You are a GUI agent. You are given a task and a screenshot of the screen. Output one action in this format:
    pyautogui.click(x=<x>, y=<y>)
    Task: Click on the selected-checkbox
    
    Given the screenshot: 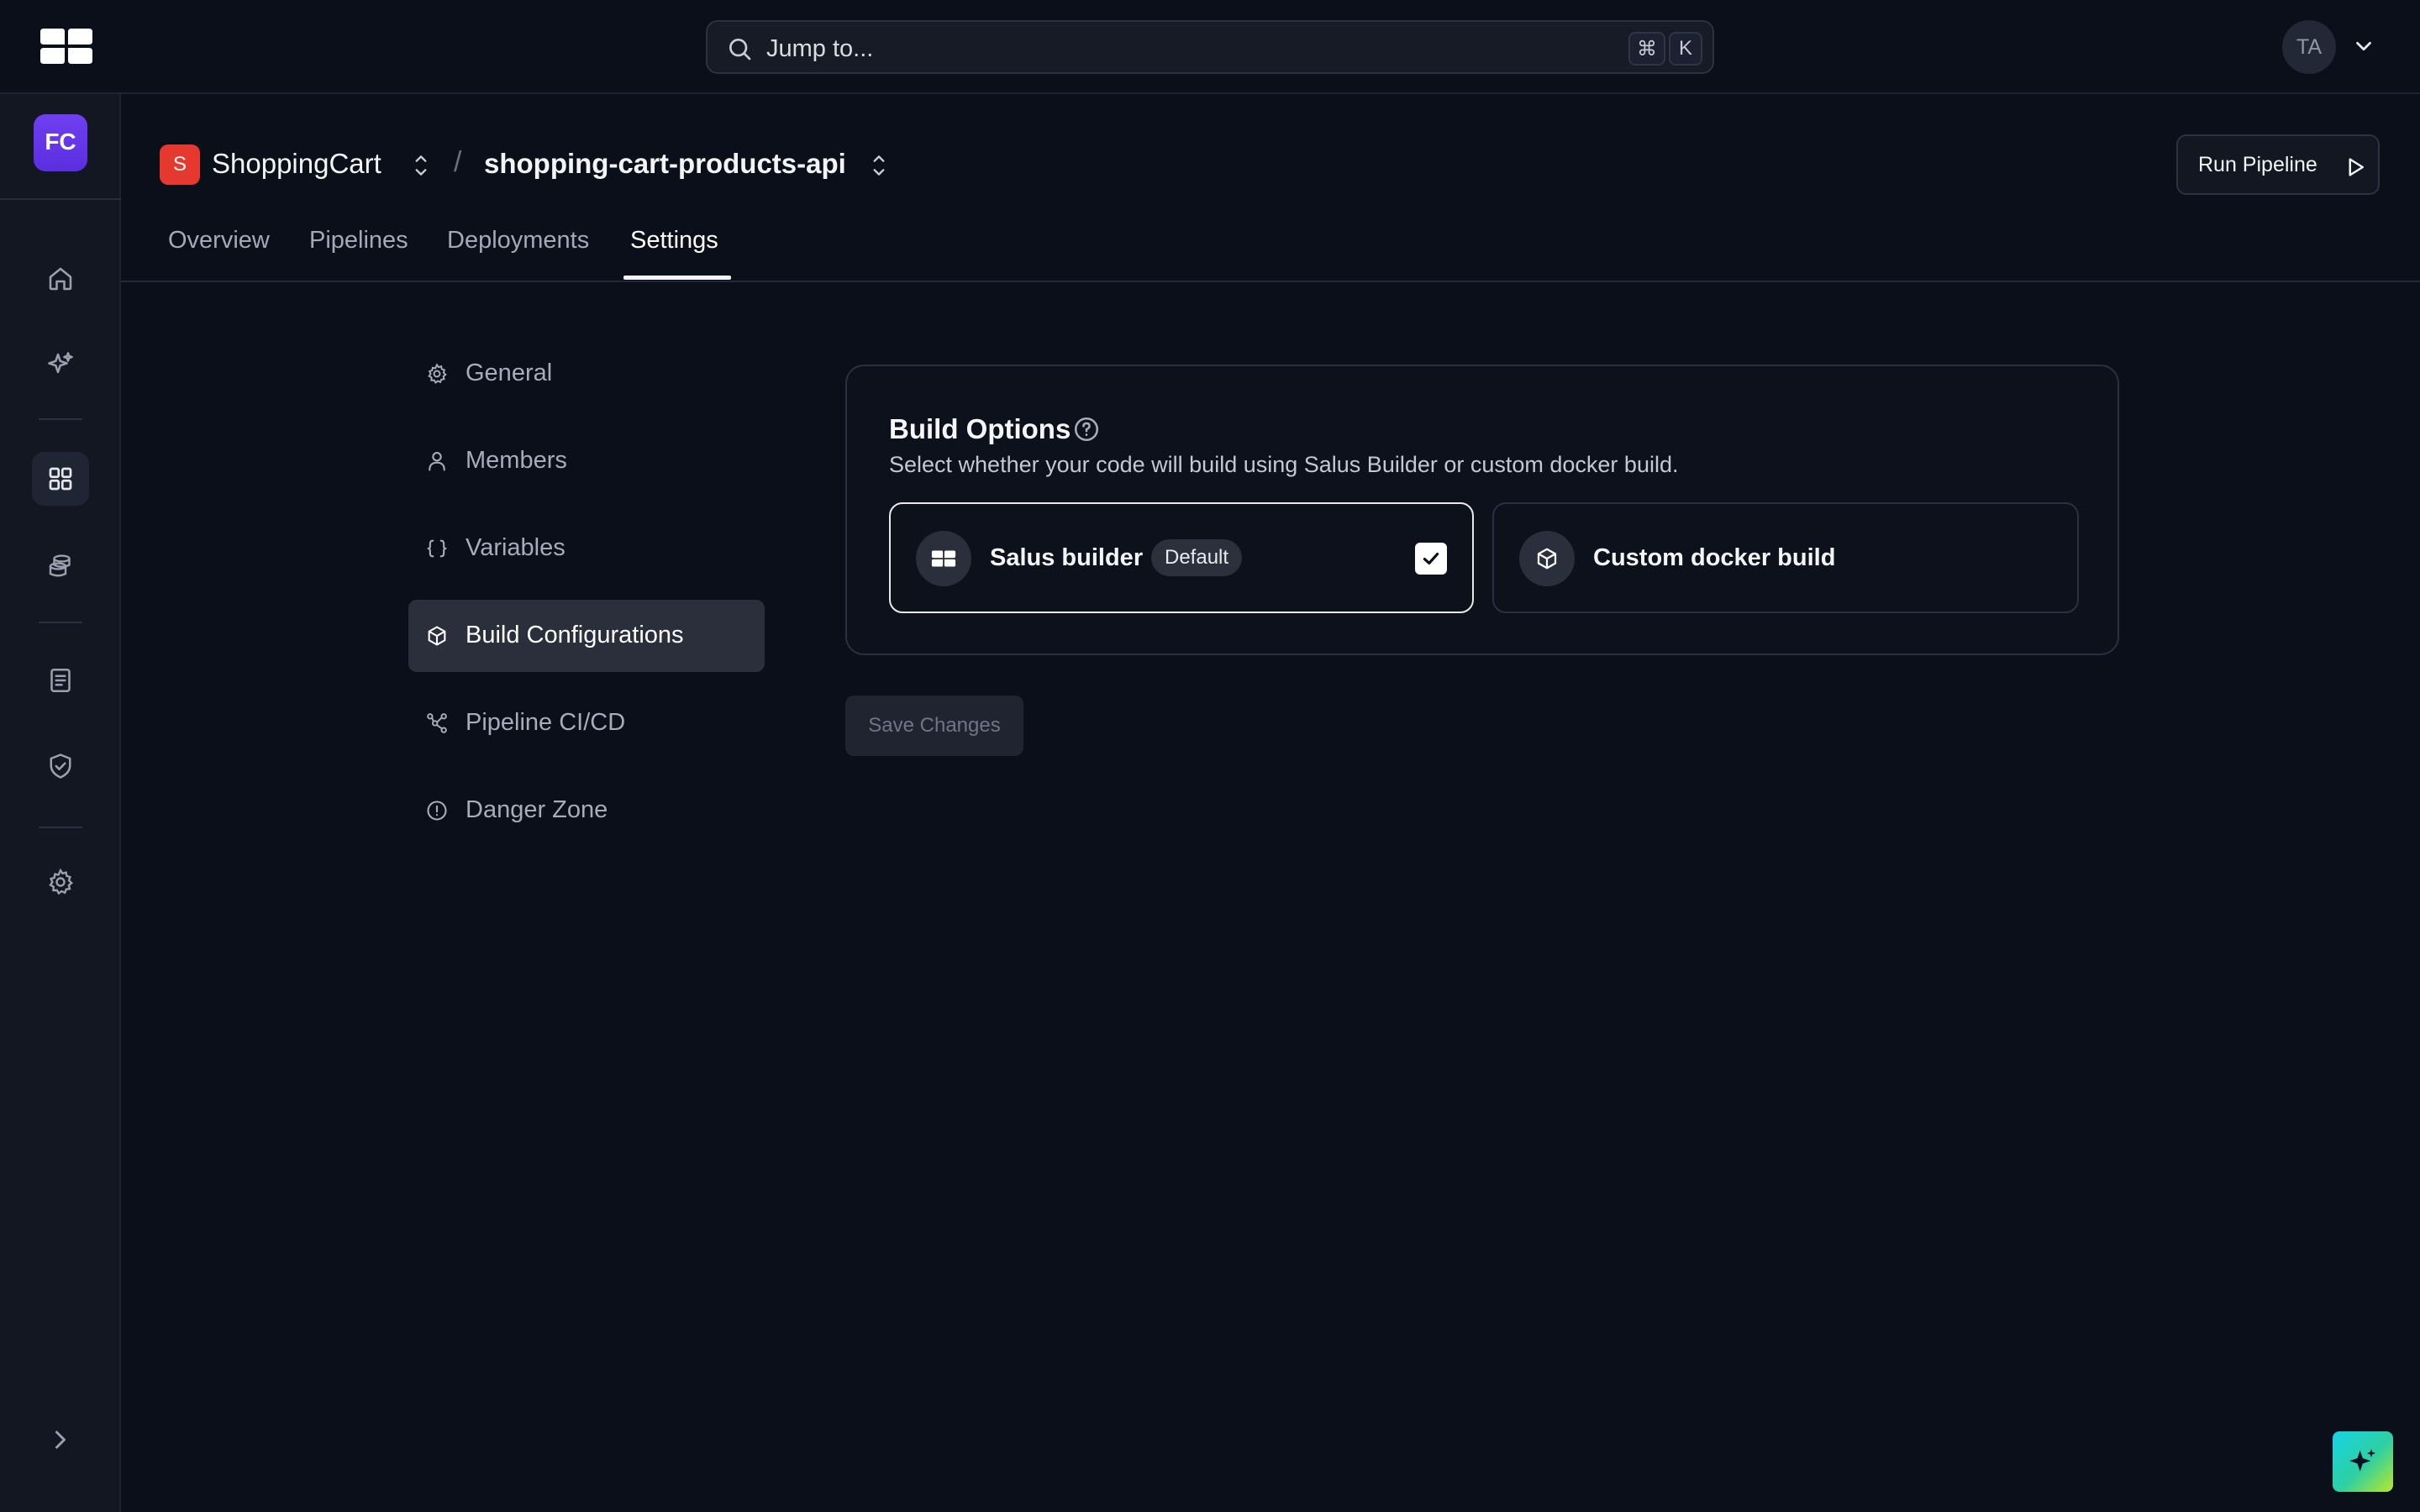 What is the action you would take?
    pyautogui.click(x=1431, y=559)
    